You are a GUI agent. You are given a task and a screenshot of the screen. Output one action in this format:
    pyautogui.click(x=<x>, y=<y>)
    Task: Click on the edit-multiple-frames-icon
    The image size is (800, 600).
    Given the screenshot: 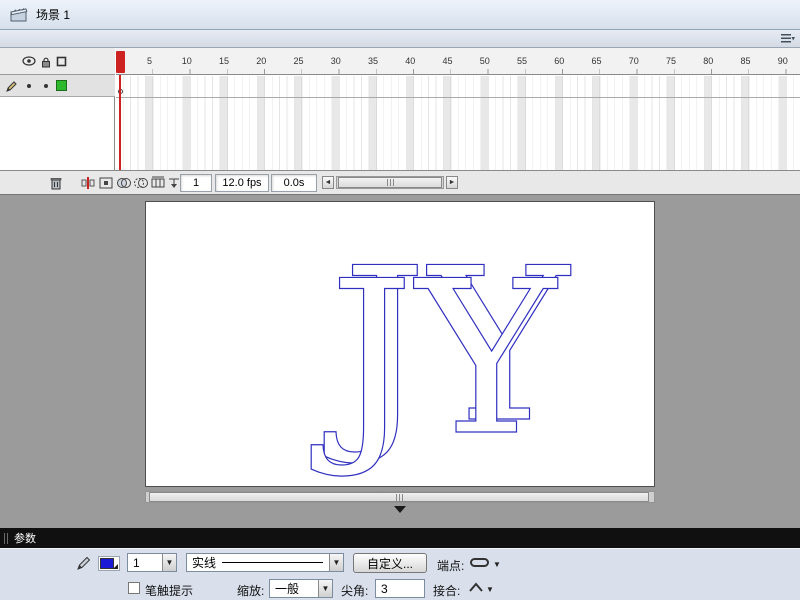 What is the action you would take?
    pyautogui.click(x=158, y=183)
    